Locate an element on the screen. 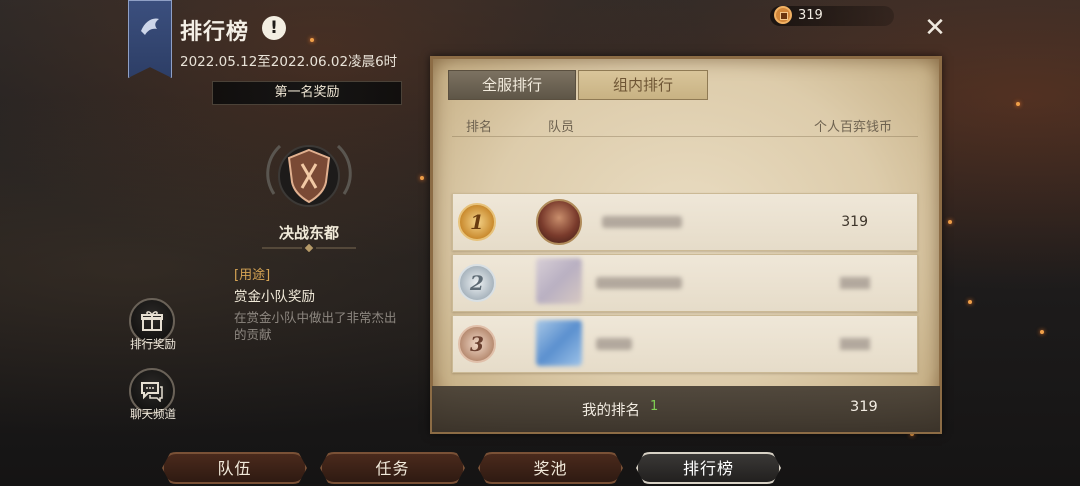 The width and height of the screenshot is (1080, 486). chat-channel-label: 聊天频道 is located at coordinates (153, 414).